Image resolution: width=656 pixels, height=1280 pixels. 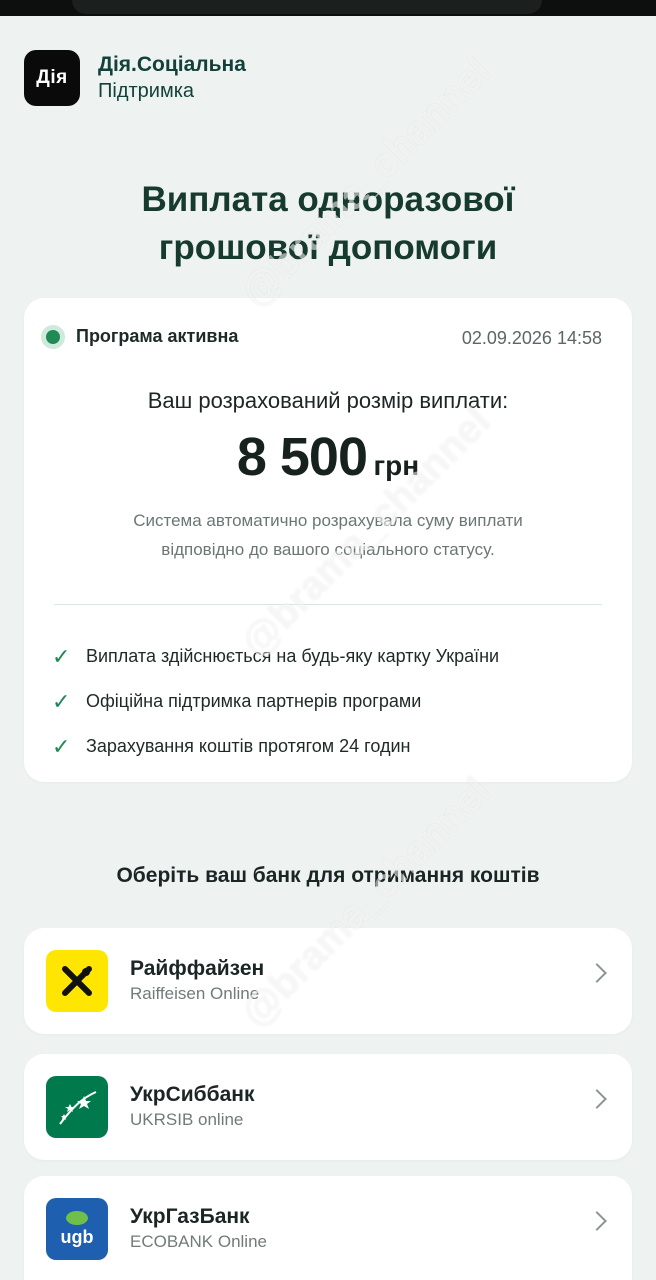 What do you see at coordinates (531, 338) in the screenshot?
I see `timestamp: 02.09.2026 14:58` at bounding box center [531, 338].